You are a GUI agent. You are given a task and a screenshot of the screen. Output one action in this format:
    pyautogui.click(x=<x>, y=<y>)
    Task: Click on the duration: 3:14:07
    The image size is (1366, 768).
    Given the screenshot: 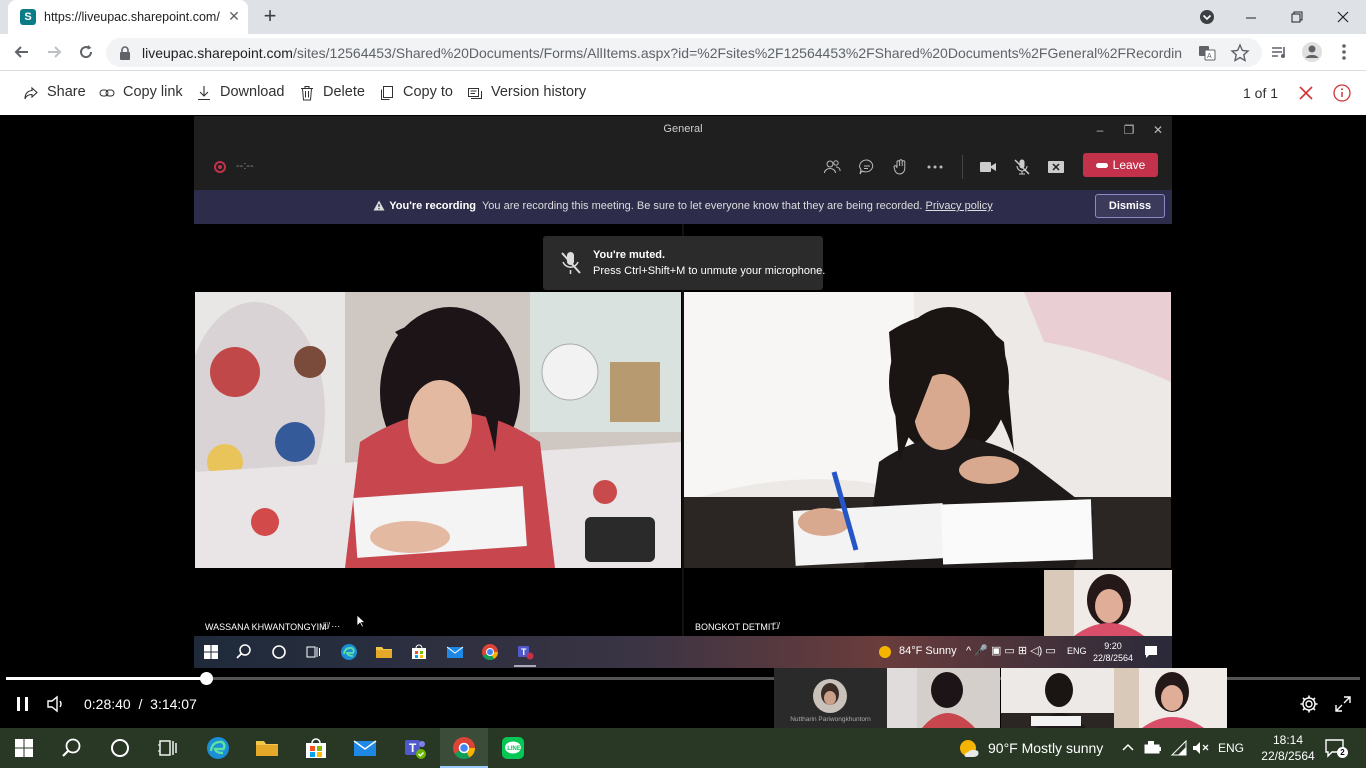 What is the action you would take?
    pyautogui.click(x=173, y=704)
    